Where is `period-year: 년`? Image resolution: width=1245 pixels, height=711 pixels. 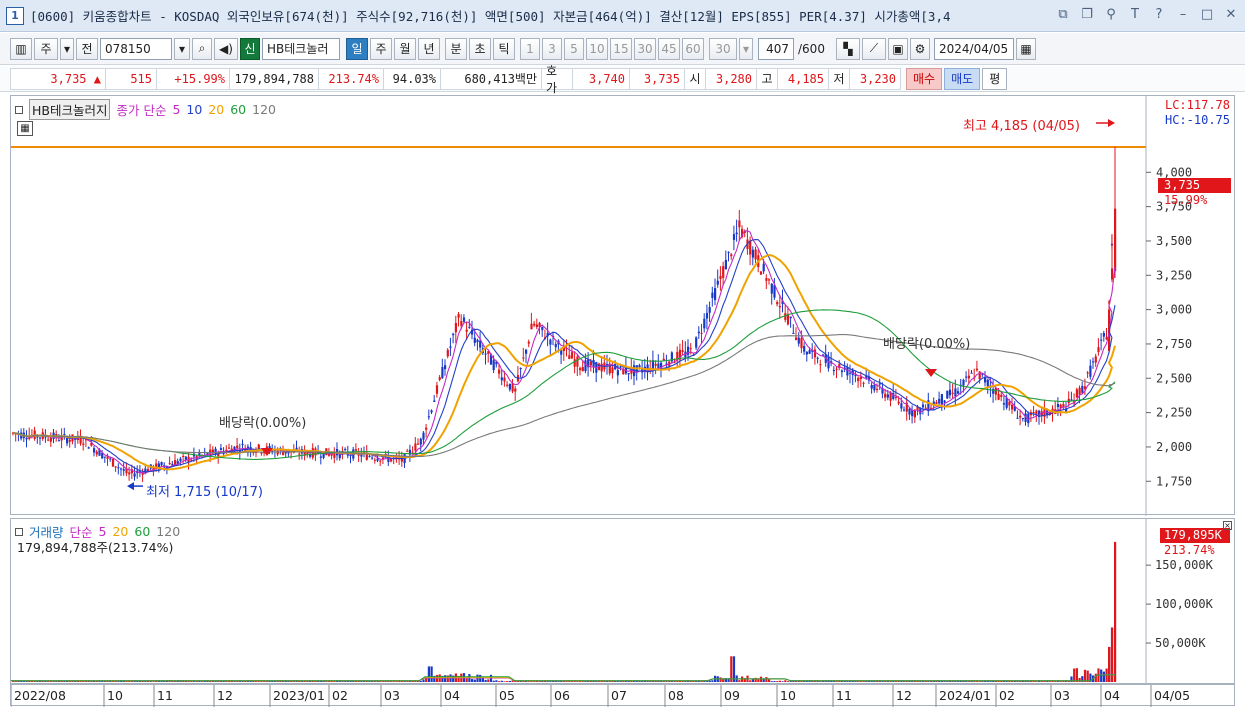 period-year: 년 is located at coordinates (429, 48).